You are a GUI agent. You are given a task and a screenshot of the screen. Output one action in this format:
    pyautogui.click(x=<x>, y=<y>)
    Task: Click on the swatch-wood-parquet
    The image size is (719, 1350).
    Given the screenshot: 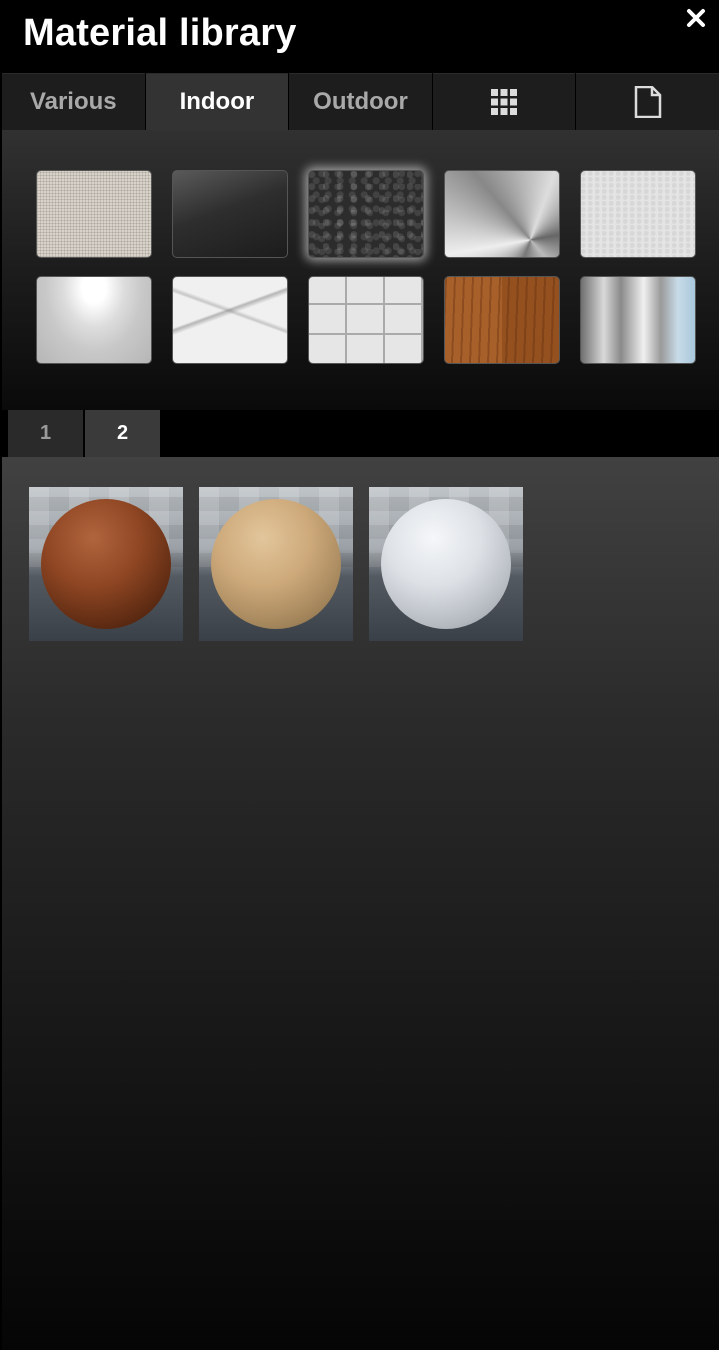 What is the action you would take?
    pyautogui.click(x=502, y=320)
    